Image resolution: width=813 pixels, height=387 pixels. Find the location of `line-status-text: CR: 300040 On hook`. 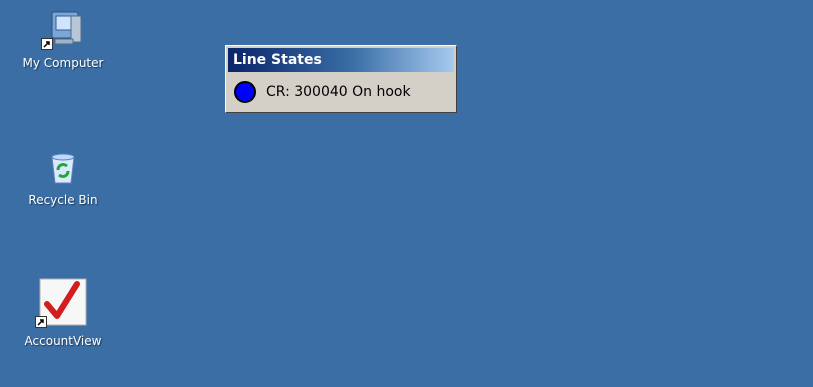

line-status-text: CR: 300040 On hook is located at coordinates (338, 92).